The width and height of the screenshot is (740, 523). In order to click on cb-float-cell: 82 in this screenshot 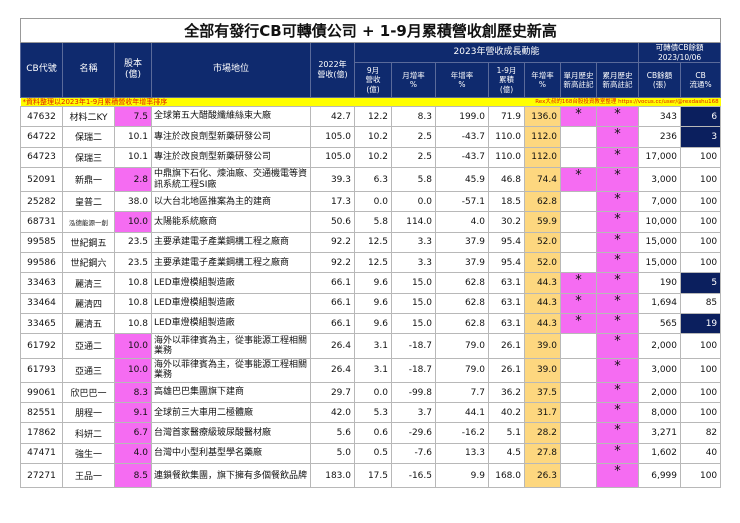, I will do `click(700, 433)`.